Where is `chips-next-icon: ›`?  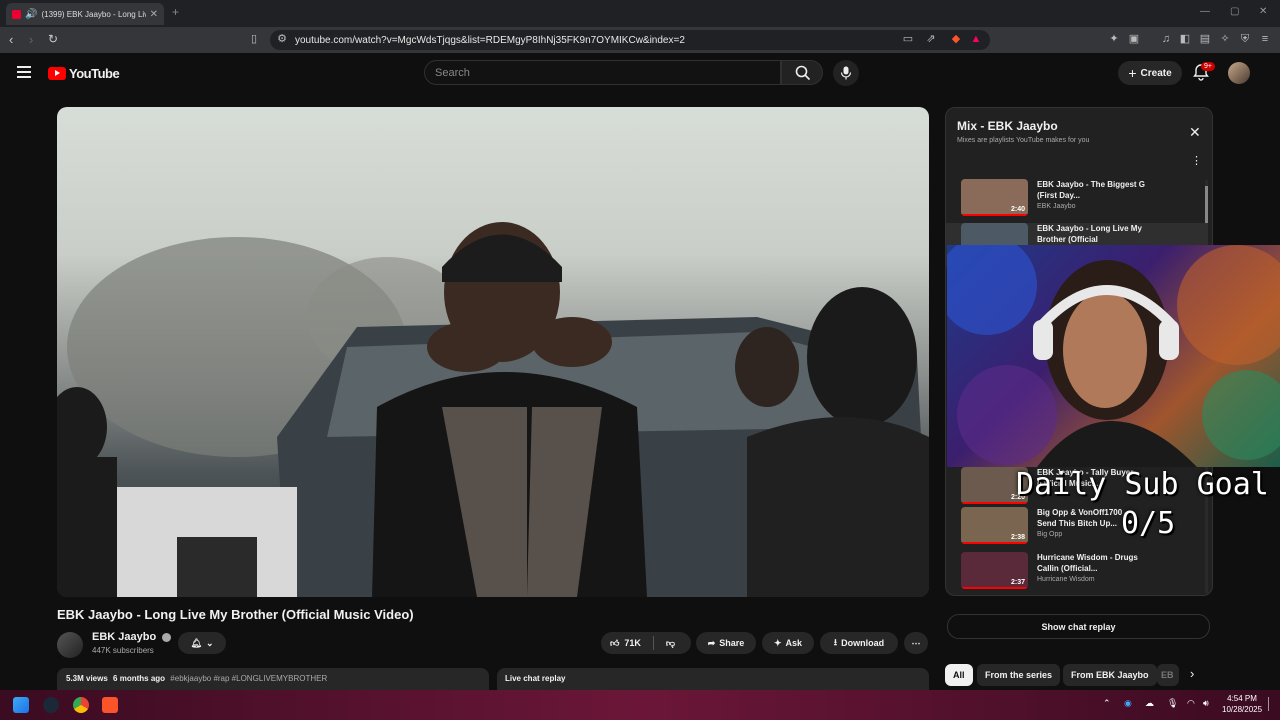
chips-next-icon: › is located at coordinates (1192, 673).